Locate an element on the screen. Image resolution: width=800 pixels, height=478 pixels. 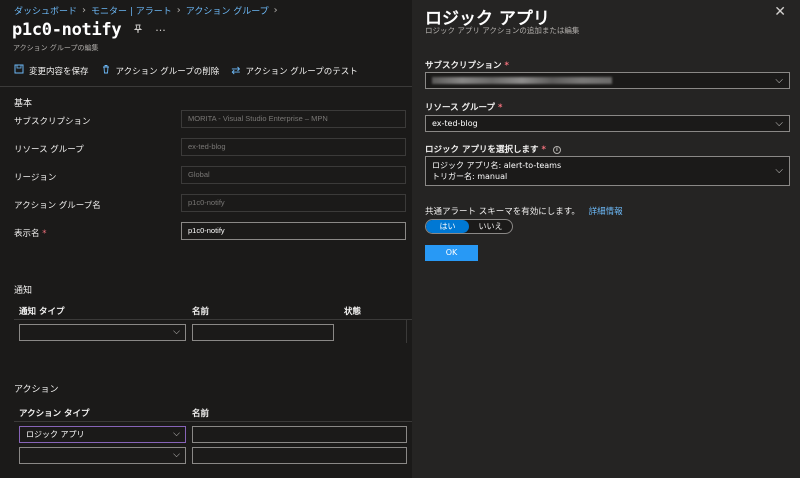
notification-type-dropdown: ⌵ is located at coordinates (102, 332).